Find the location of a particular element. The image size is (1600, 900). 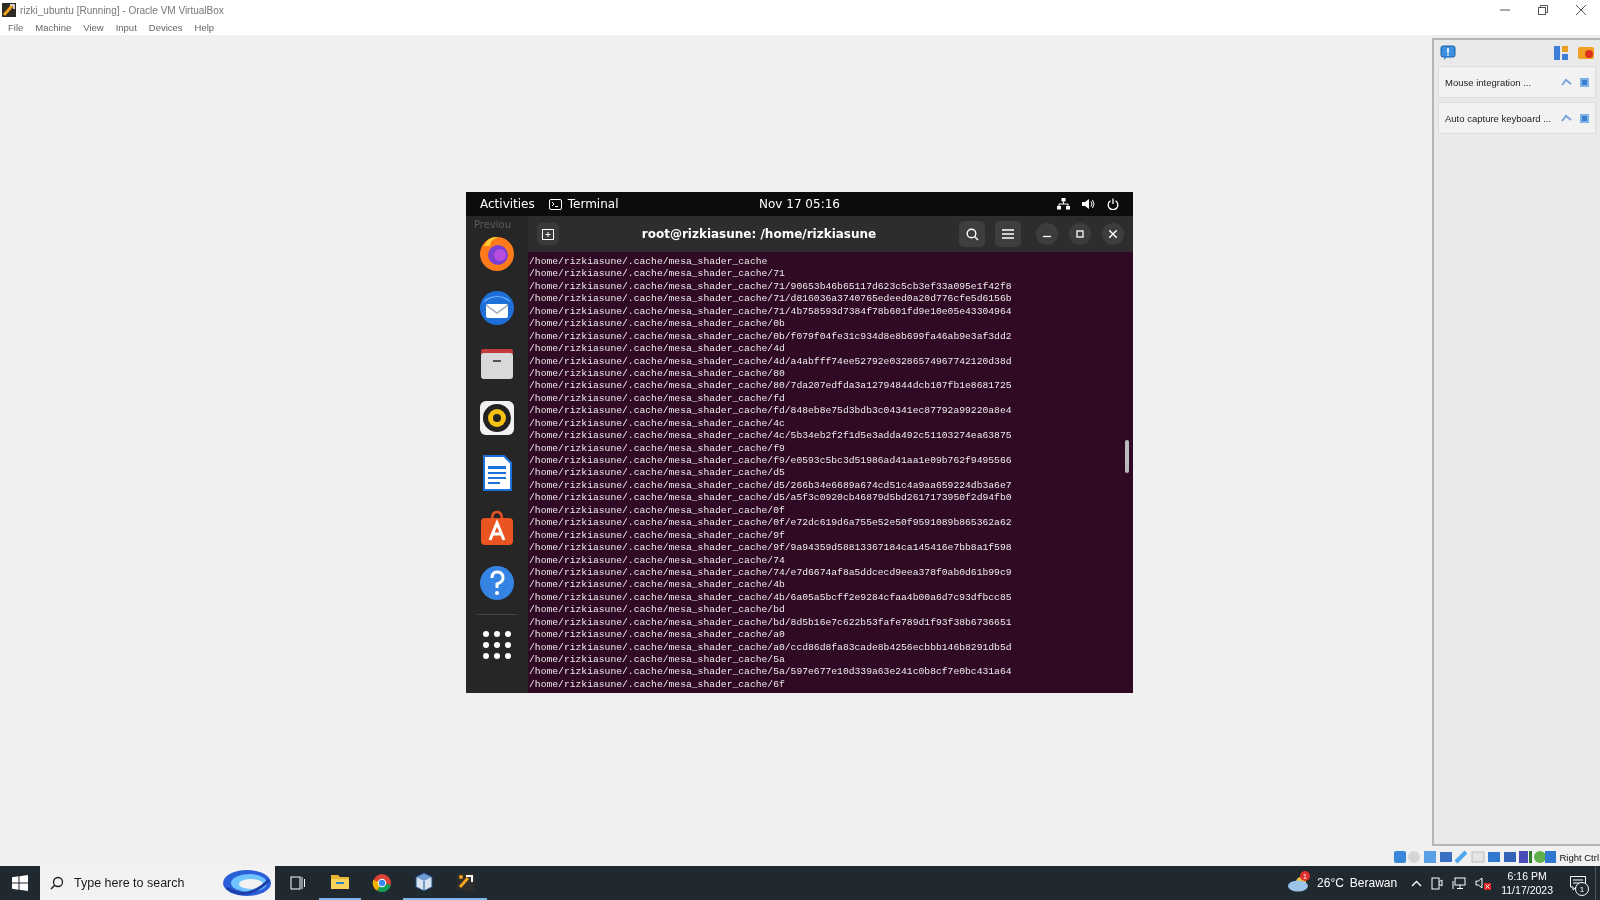

menu-item: Input is located at coordinates (126, 27).